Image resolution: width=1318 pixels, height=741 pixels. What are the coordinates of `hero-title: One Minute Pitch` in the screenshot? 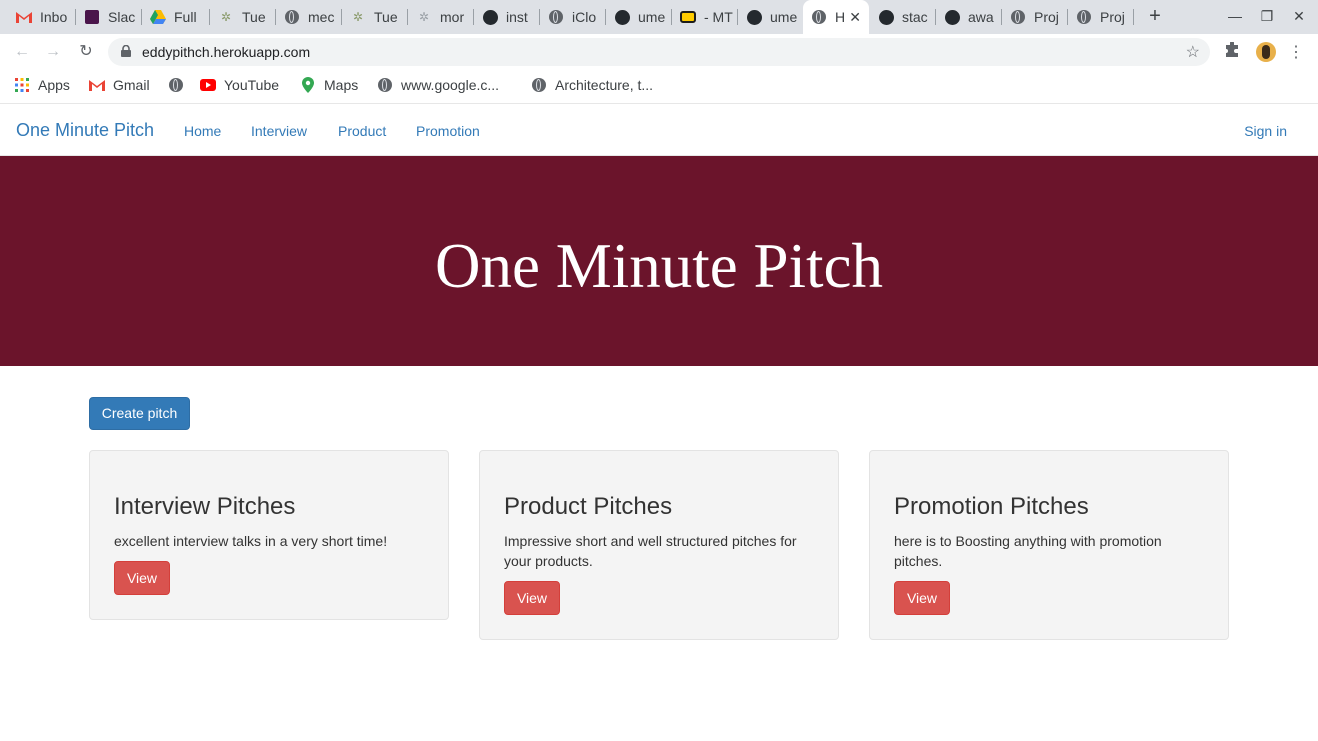 It's located at (659, 266).